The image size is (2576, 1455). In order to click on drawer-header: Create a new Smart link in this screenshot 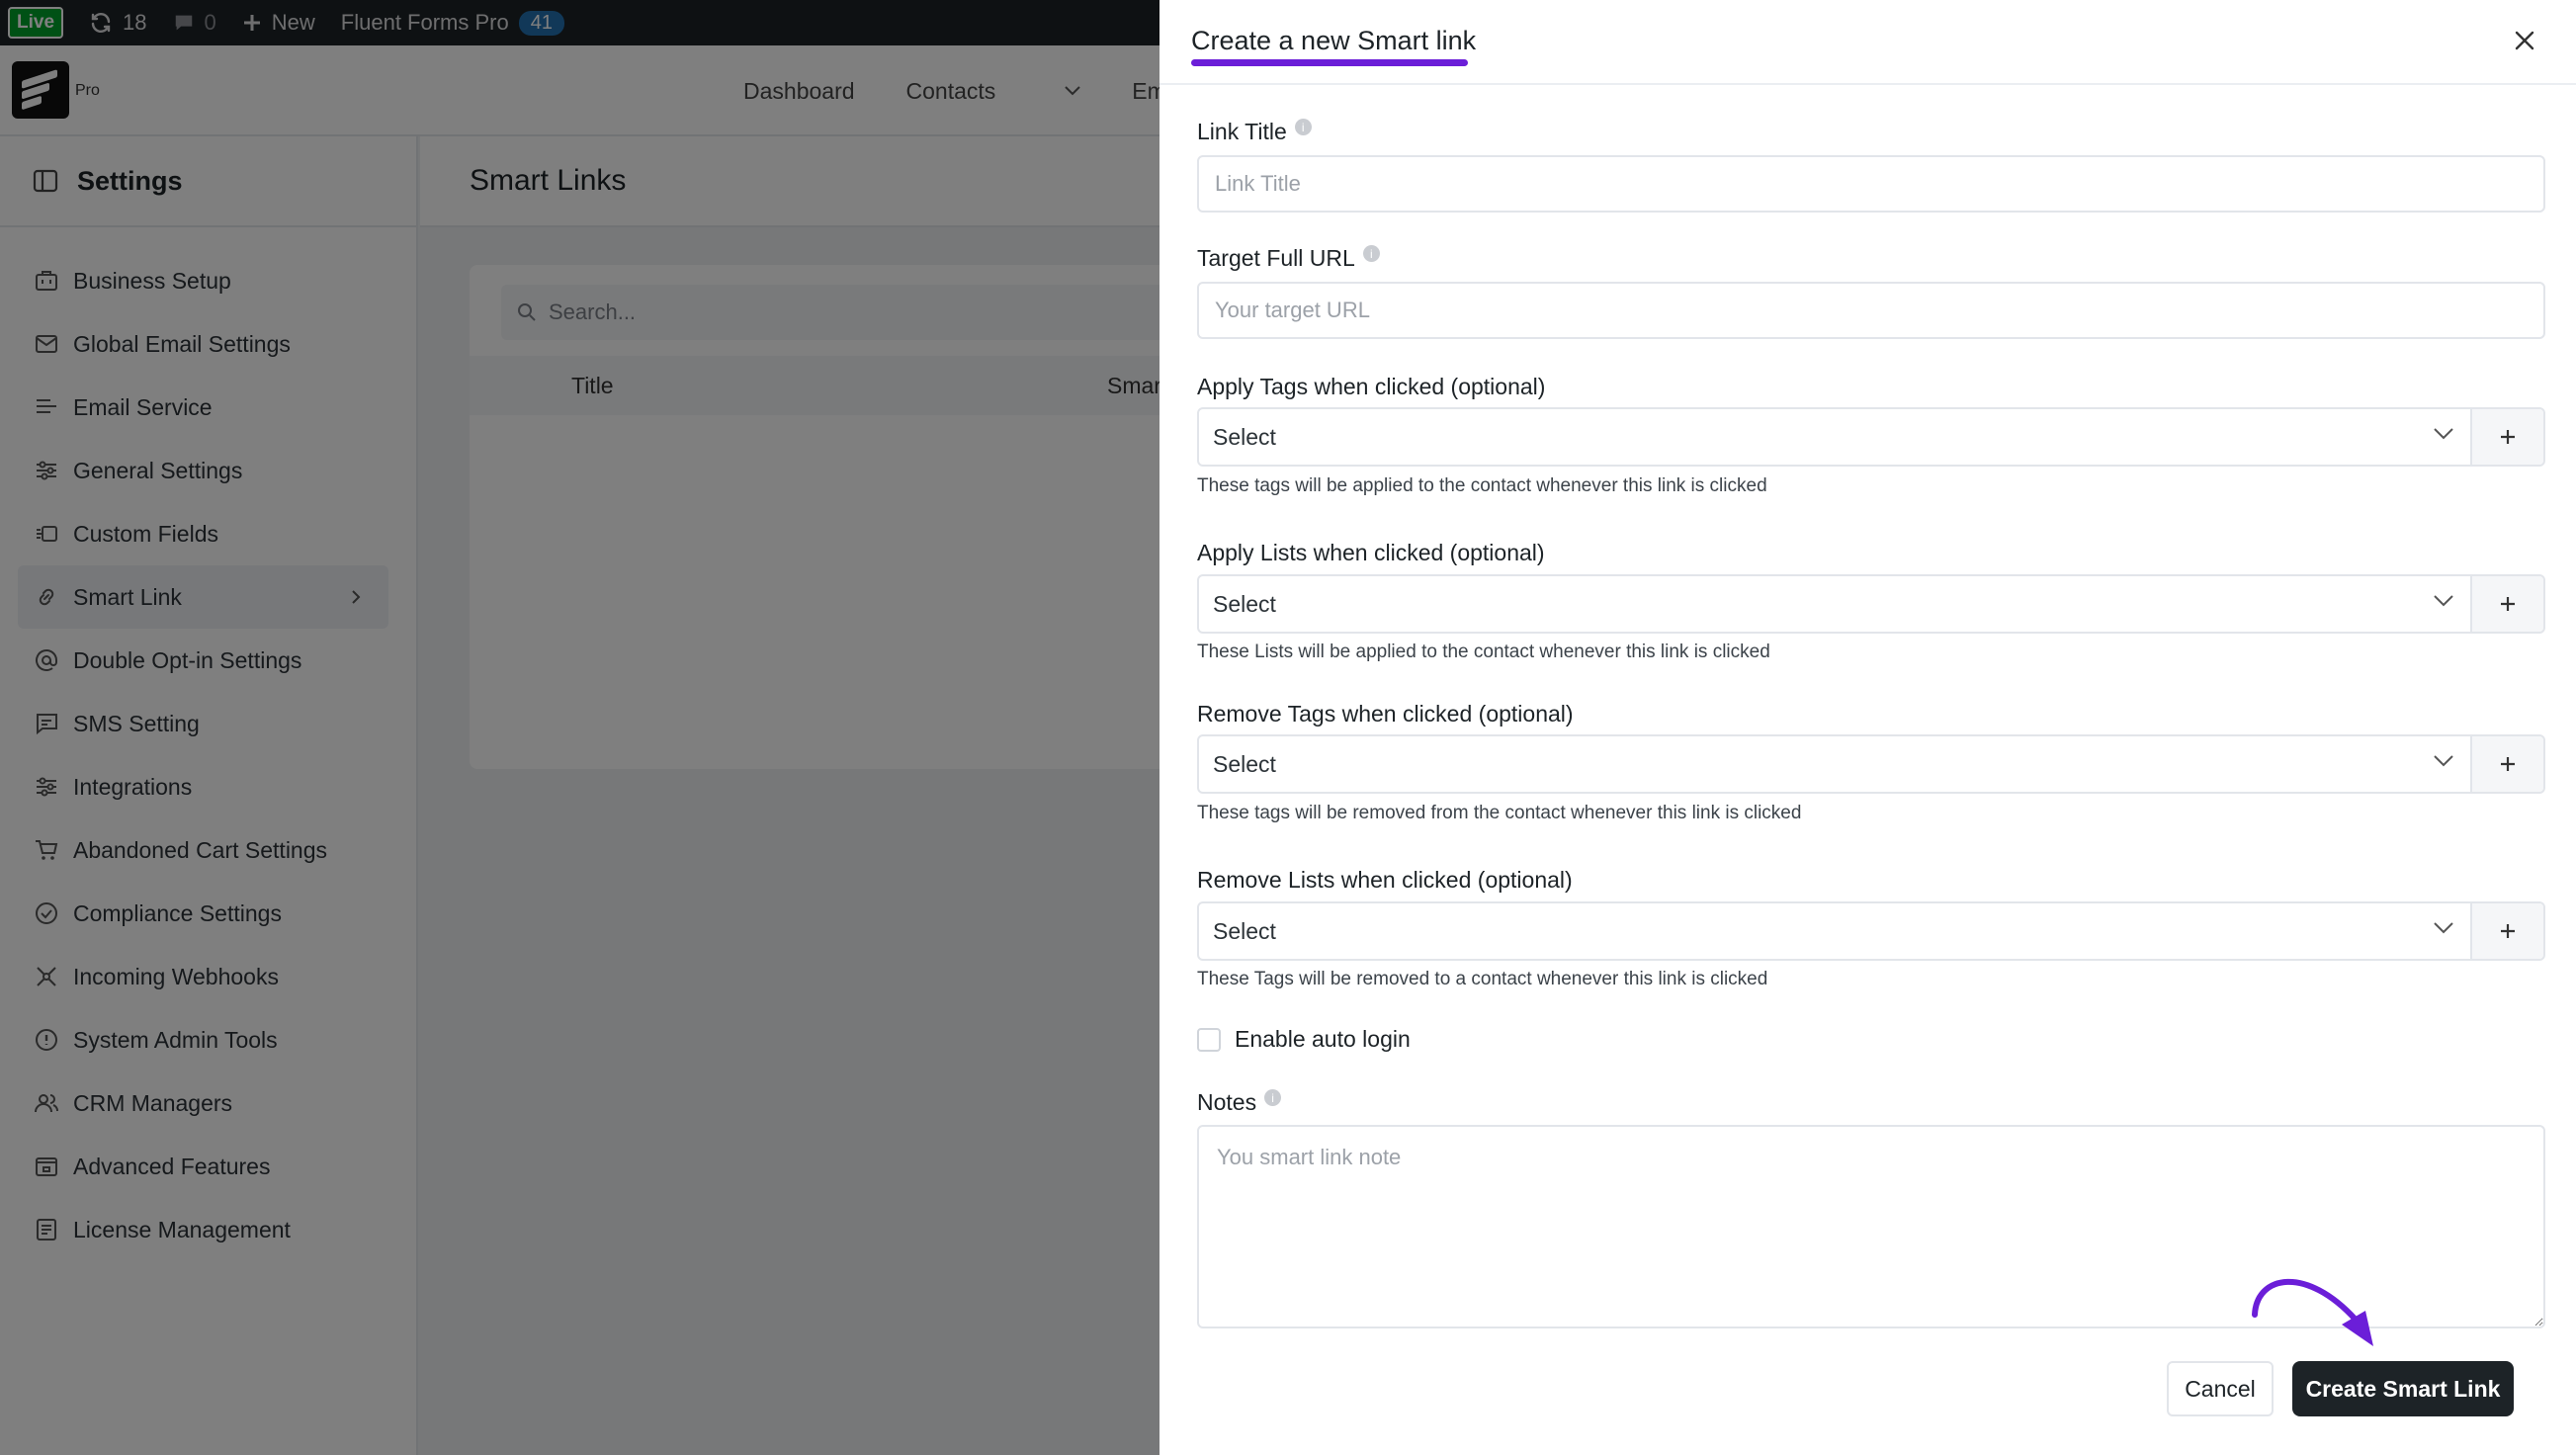, I will do `click(1867, 42)`.